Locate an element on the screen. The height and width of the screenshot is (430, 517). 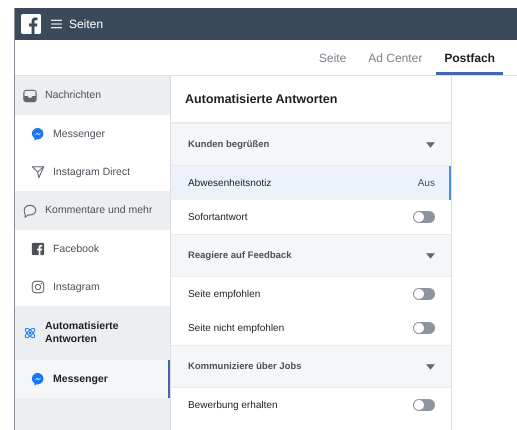
speech-bubble-icon is located at coordinates (30, 211).